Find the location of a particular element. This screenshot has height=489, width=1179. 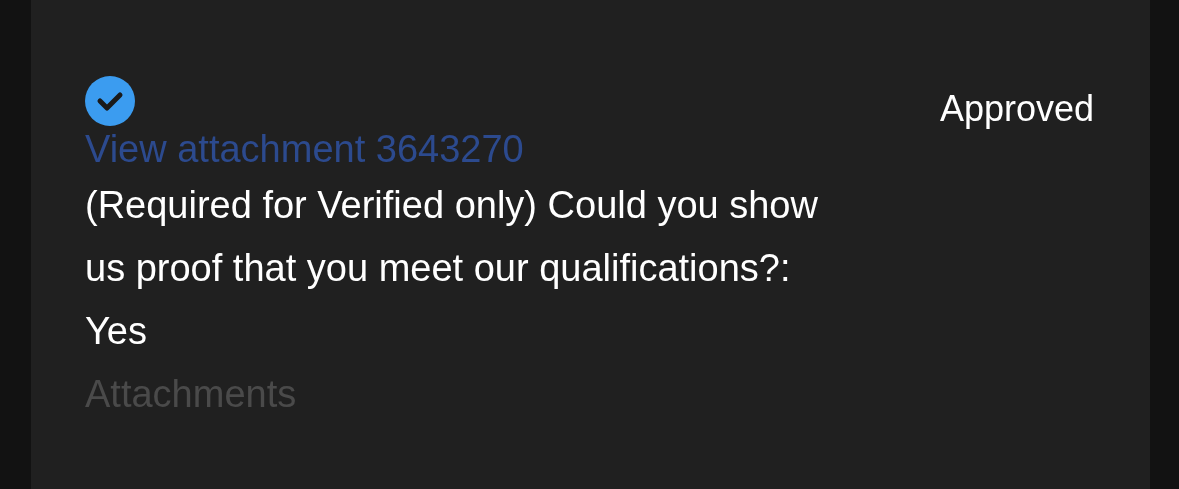

attachment-link: View attachment 3643270 is located at coordinates (304, 149).